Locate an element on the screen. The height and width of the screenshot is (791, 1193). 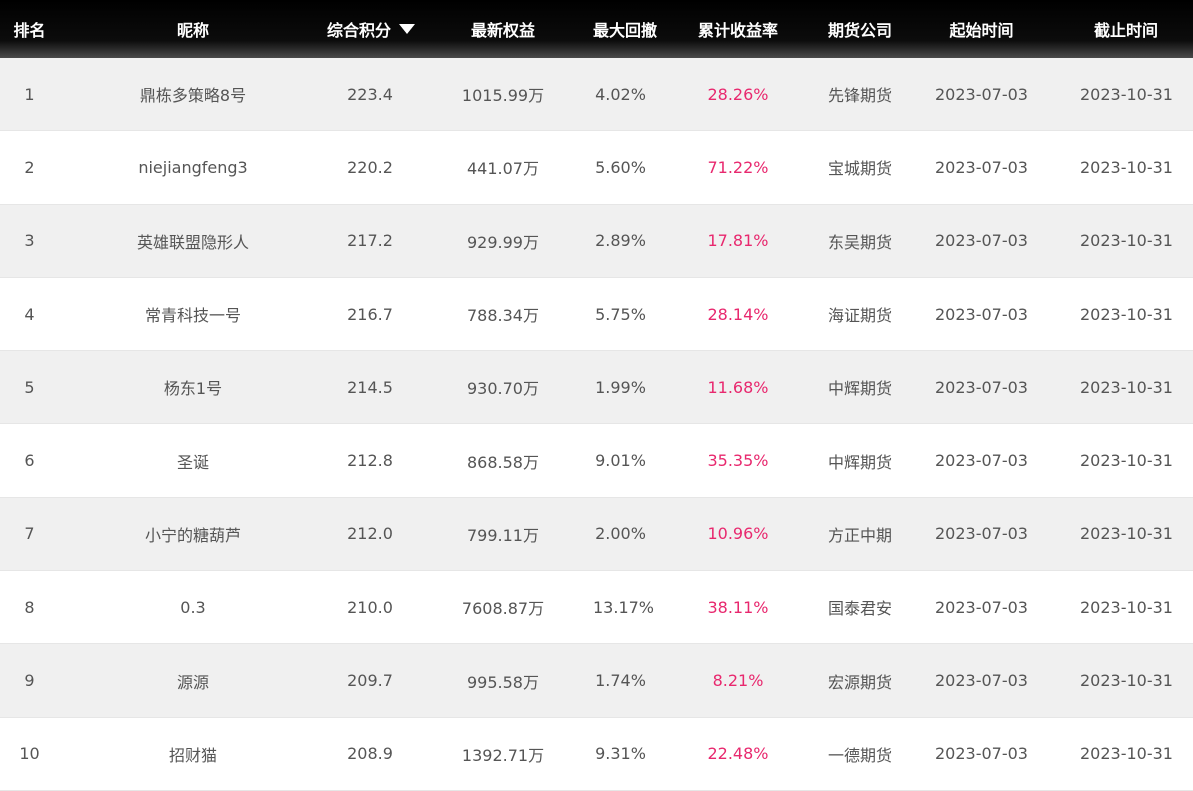
cell-name: 源源 is located at coordinates (192, 682).